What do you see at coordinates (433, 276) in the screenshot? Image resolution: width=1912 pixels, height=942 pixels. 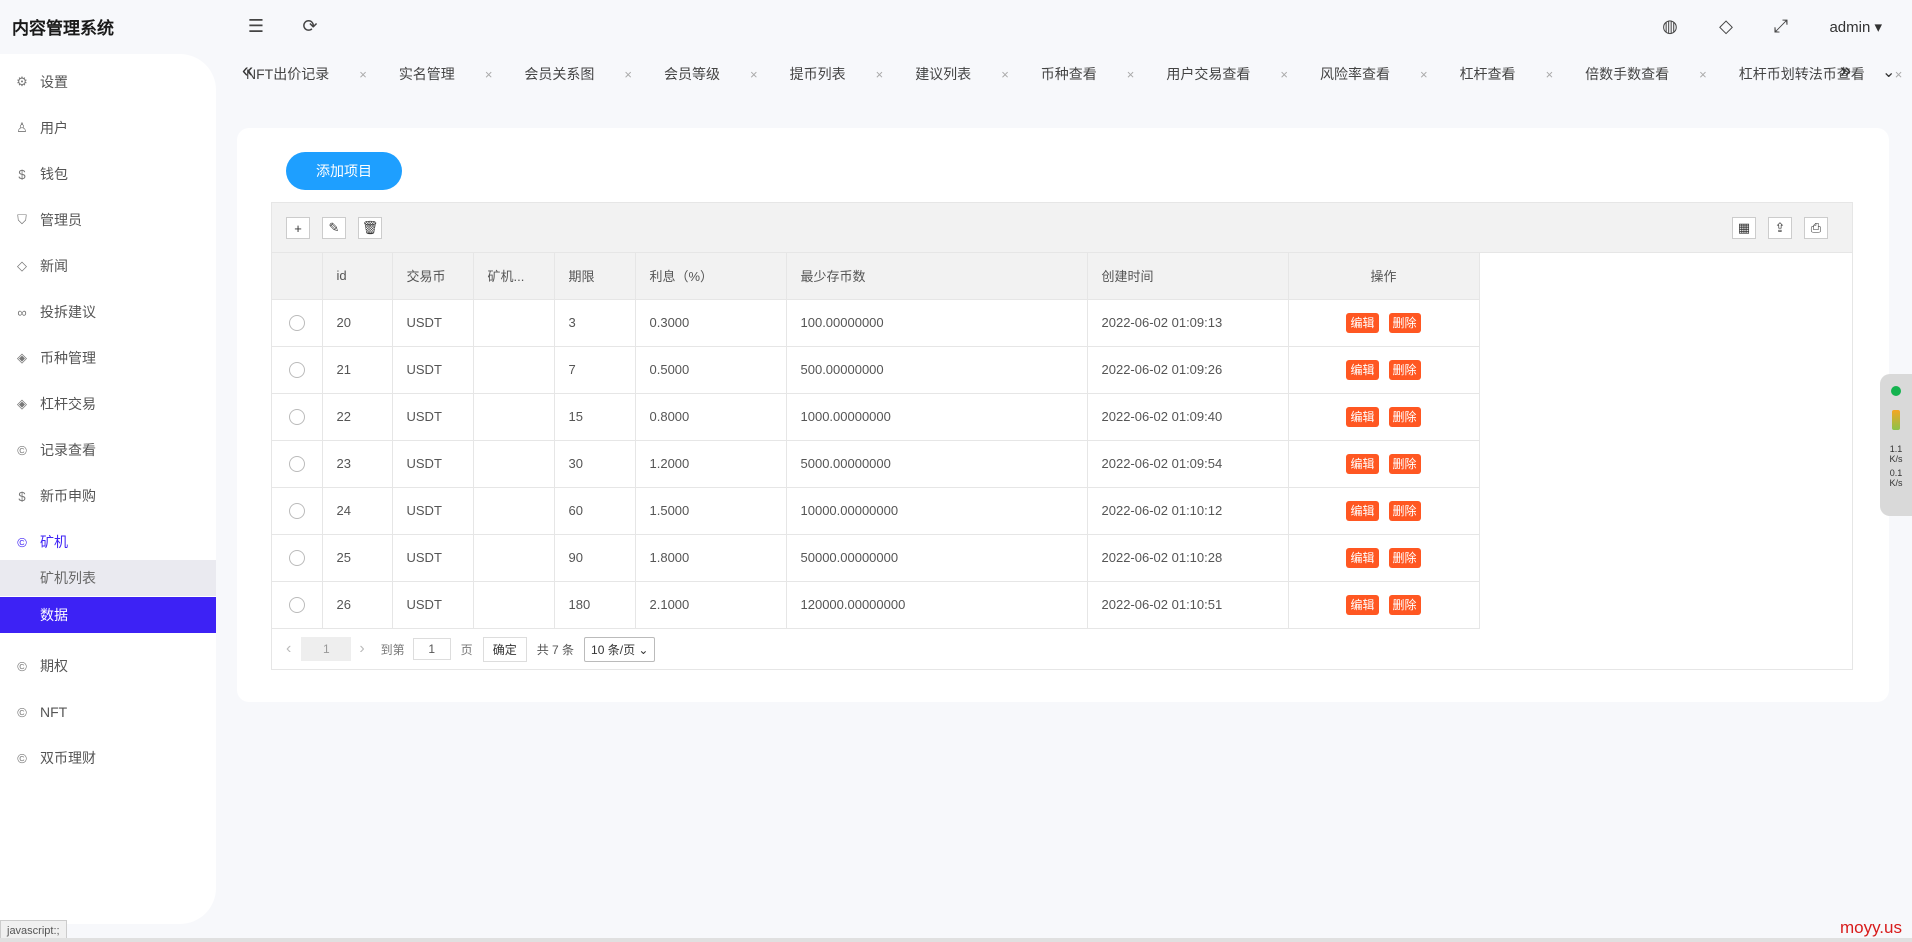 I see `column-header: 交易币` at bounding box center [433, 276].